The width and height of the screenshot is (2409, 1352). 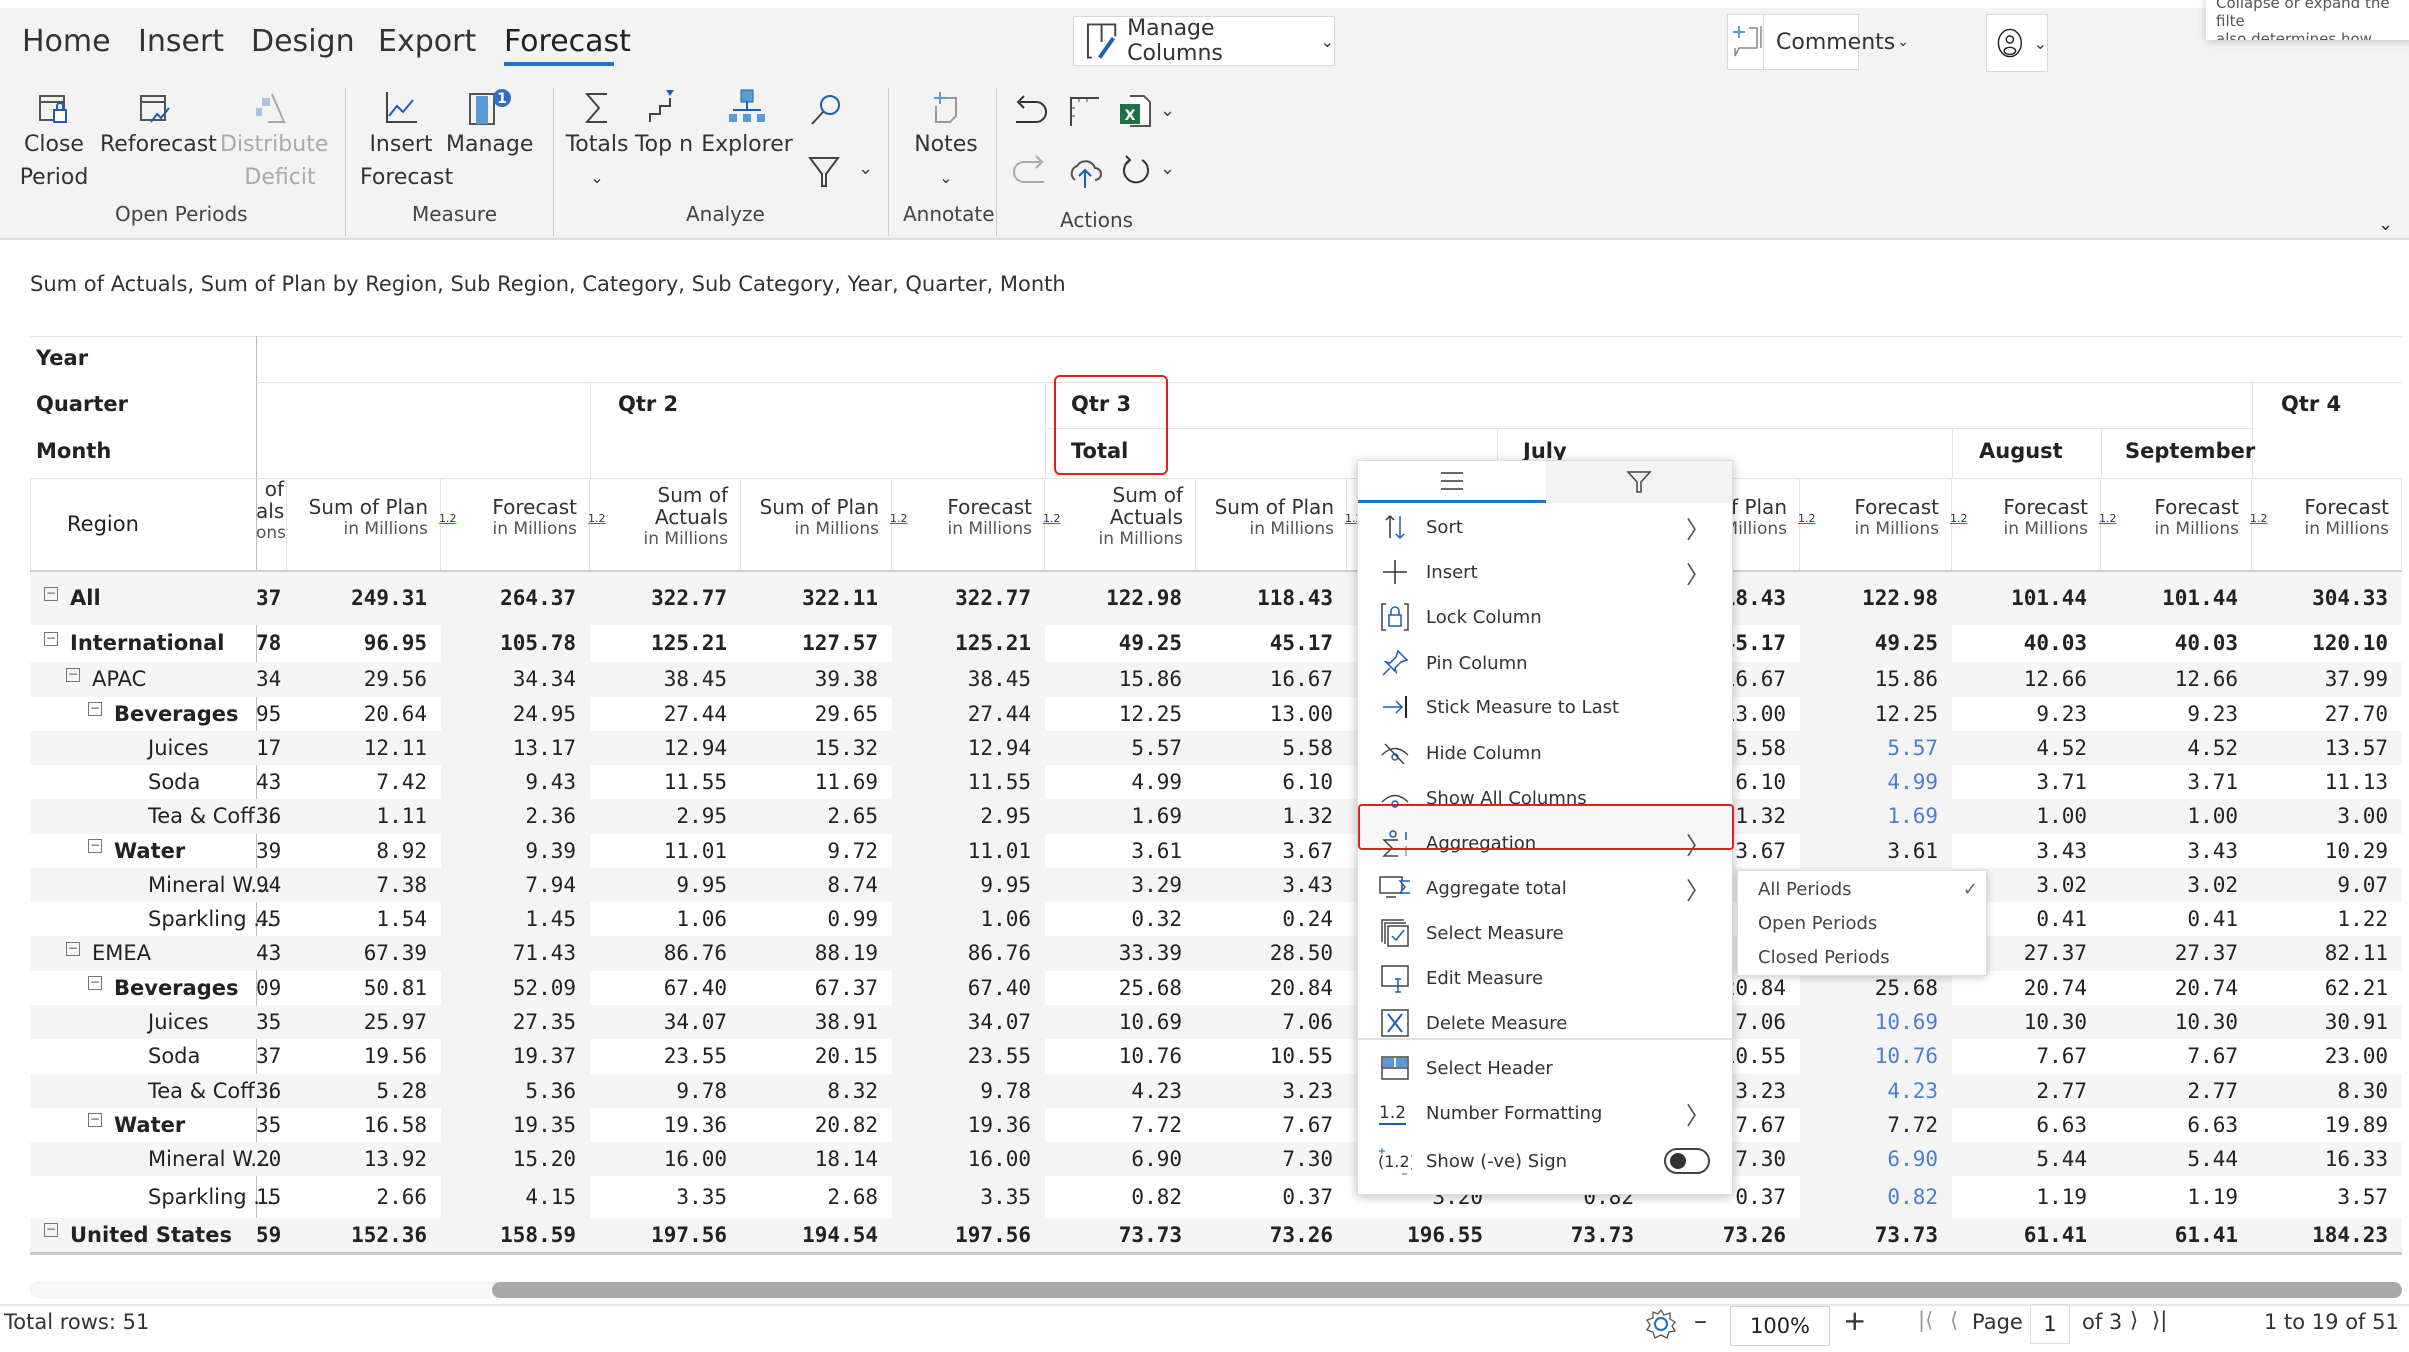 I want to click on table-cell-aug_forecast: 1.19, so click(x=2026, y=1197).